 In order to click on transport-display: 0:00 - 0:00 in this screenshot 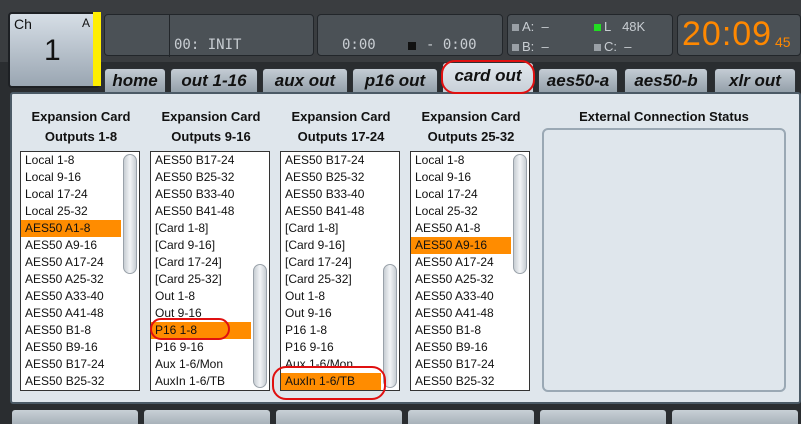, I will do `click(410, 35)`.